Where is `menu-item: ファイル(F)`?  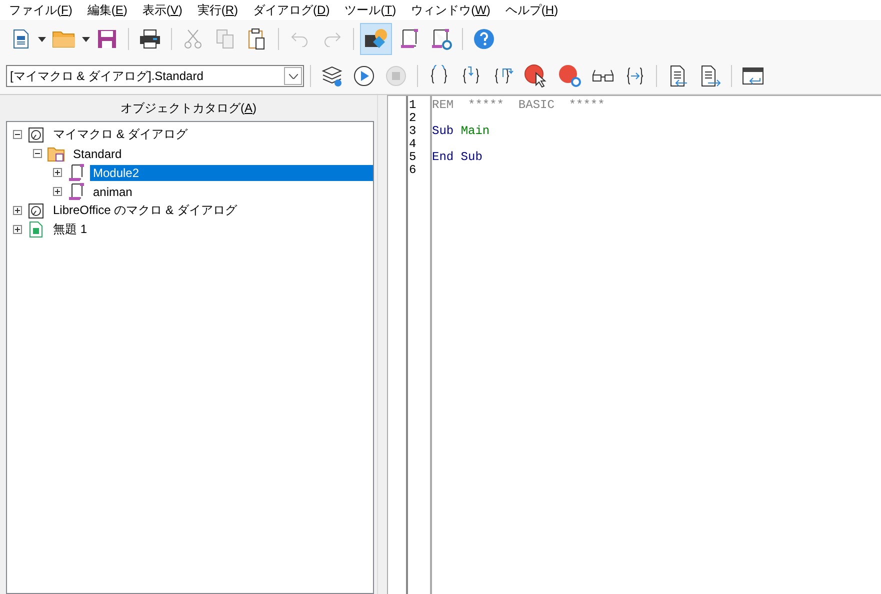
menu-item: ファイル(F) is located at coordinates (41, 10).